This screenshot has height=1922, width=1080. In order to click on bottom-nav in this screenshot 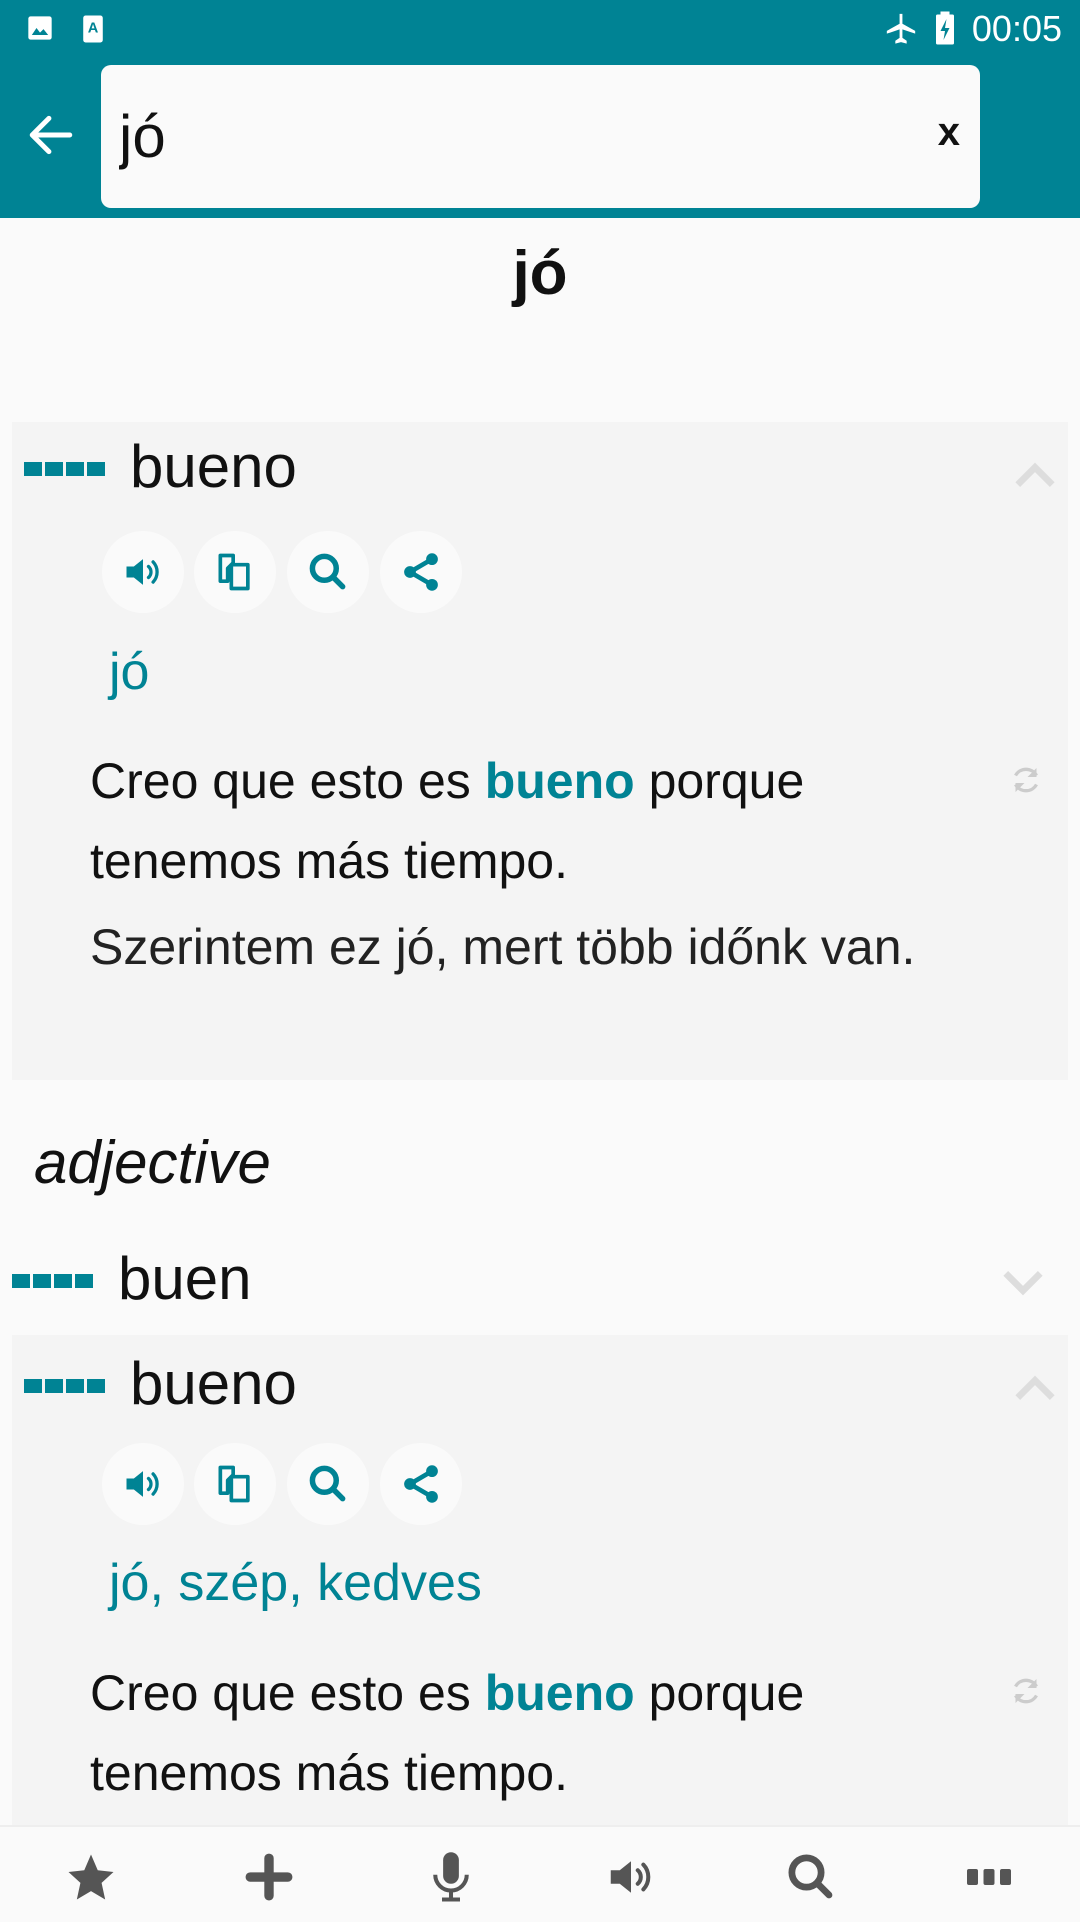, I will do `click(540, 1873)`.